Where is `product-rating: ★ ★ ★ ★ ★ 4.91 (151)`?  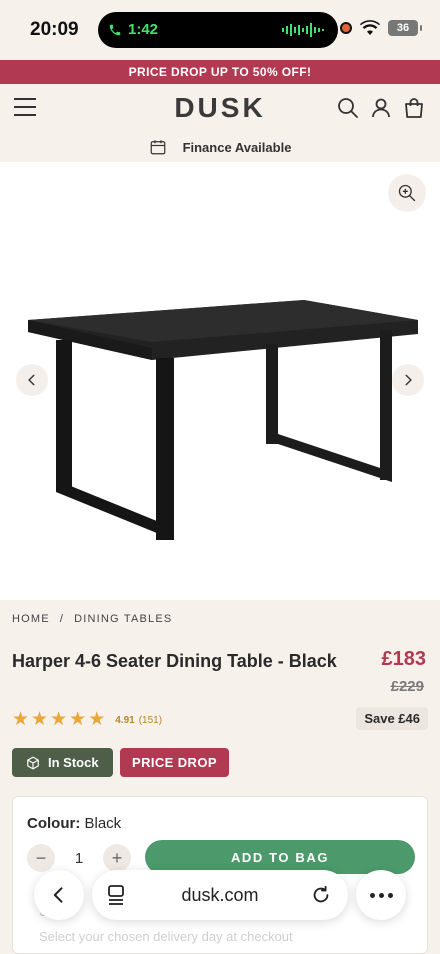 product-rating: ★ ★ ★ ★ ★ 4.91 (151) is located at coordinates (87, 720).